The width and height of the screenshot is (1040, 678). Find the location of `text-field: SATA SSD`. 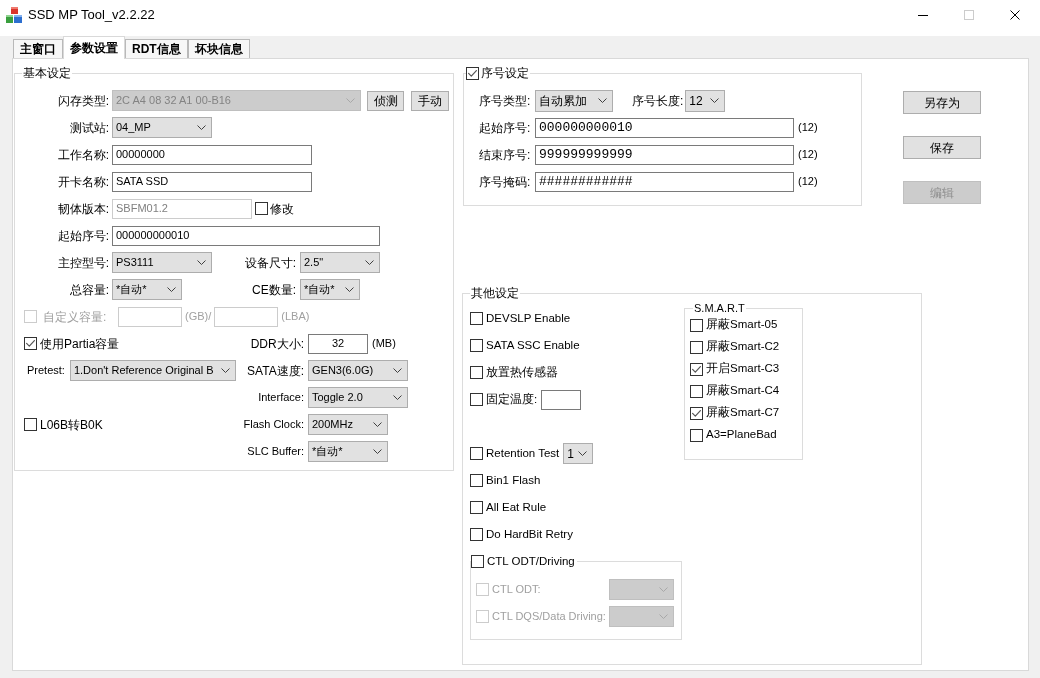

text-field: SATA SSD is located at coordinates (212, 181).